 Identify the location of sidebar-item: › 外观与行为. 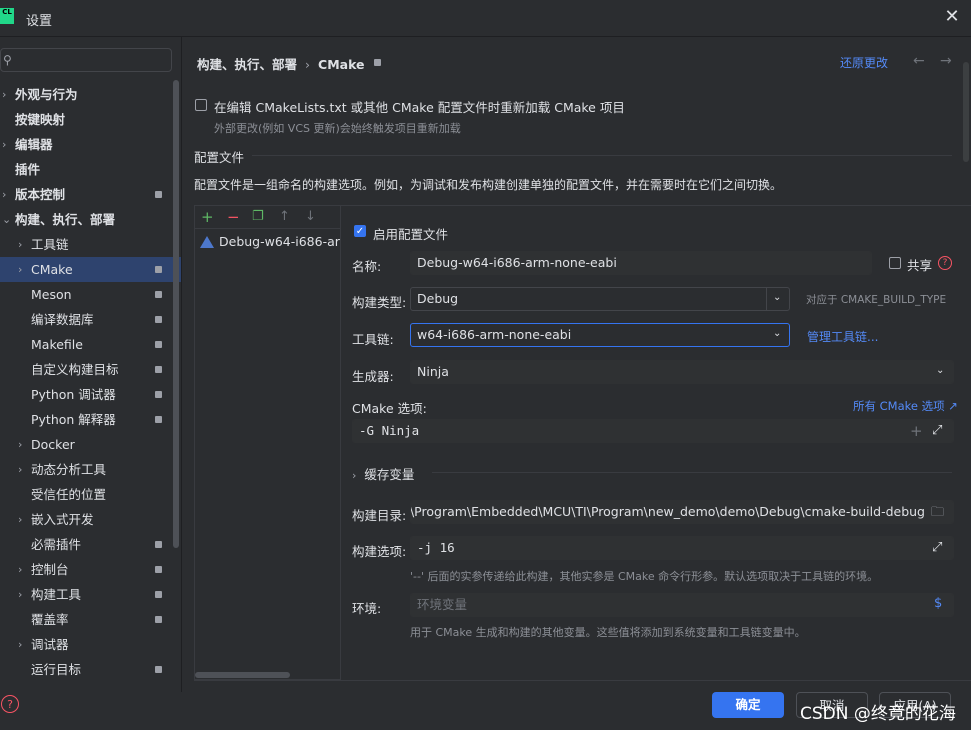
(90, 94).